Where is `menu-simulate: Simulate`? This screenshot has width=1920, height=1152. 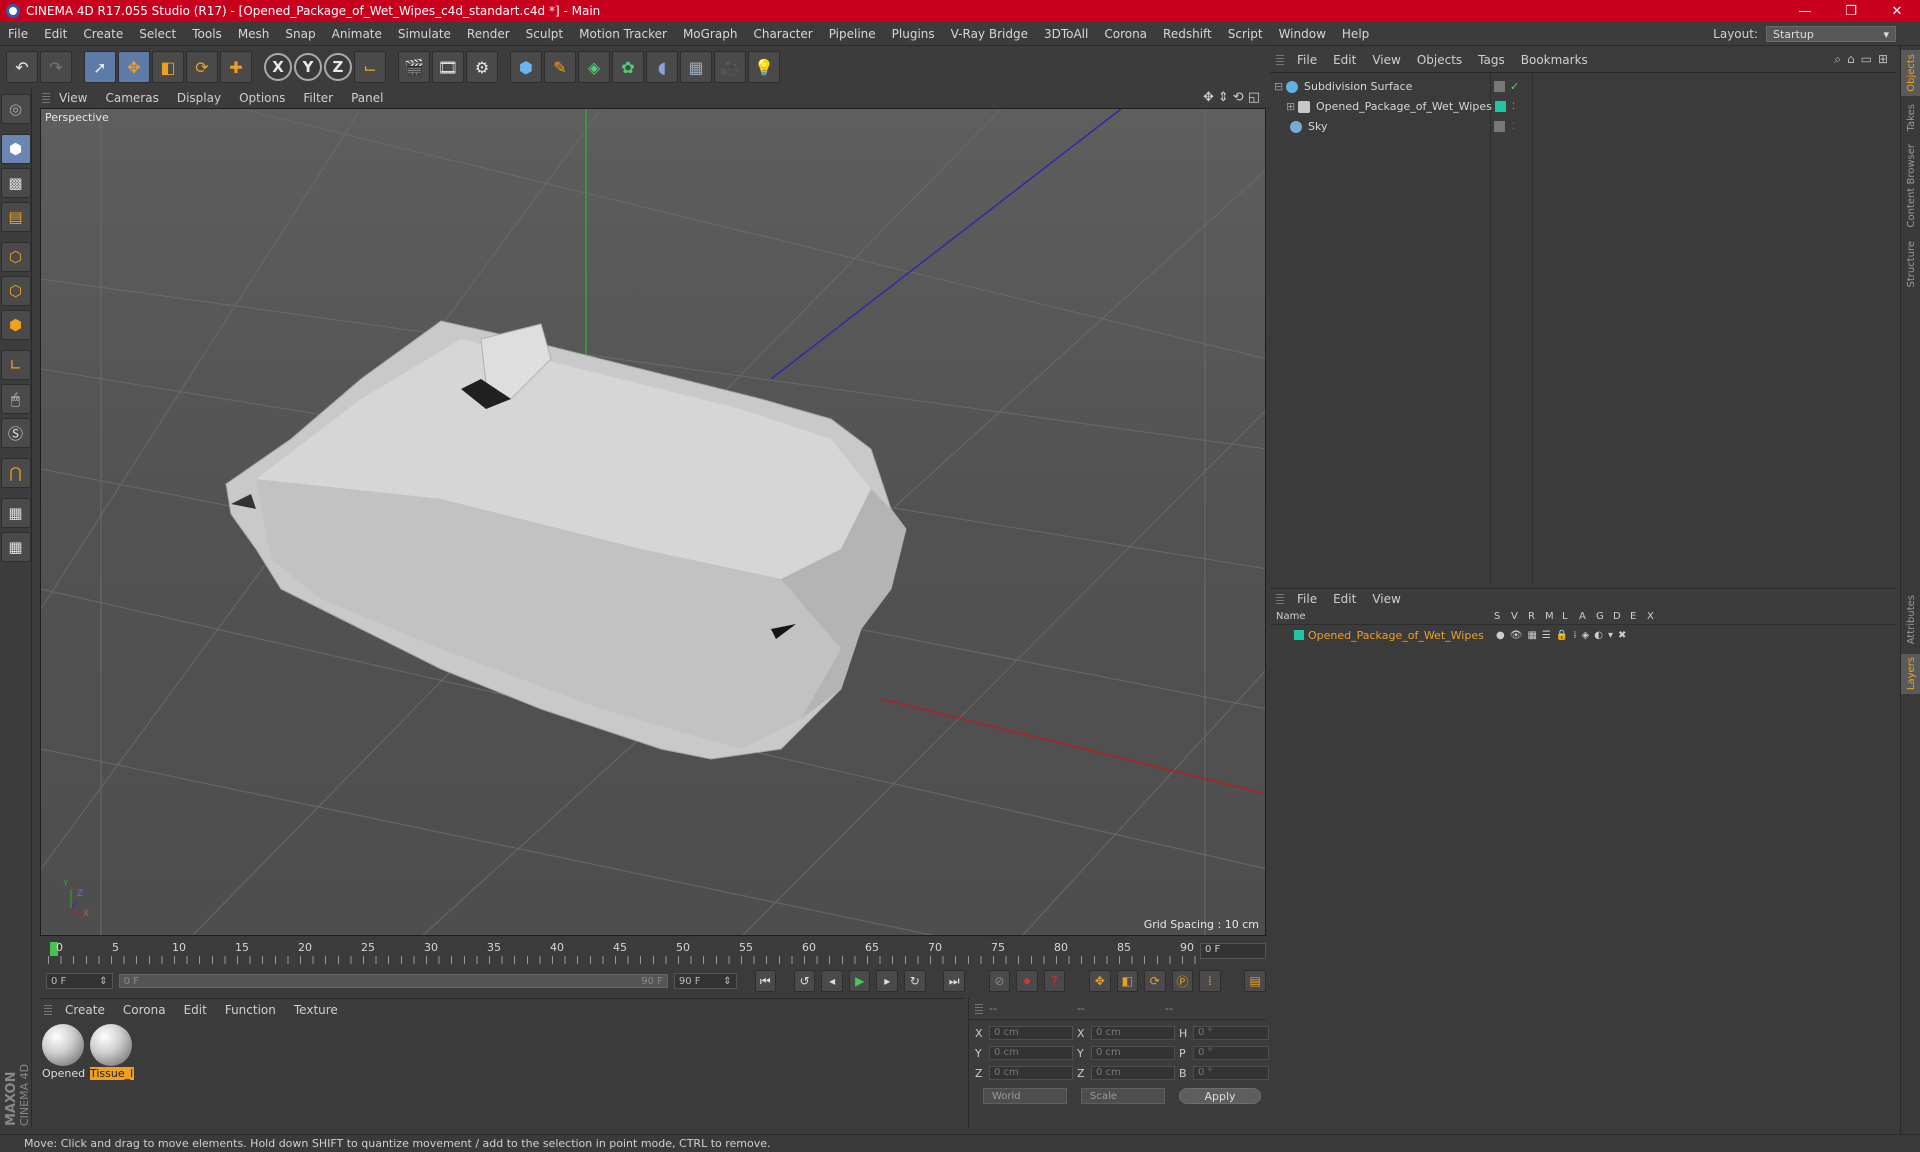 menu-simulate: Simulate is located at coordinates (424, 34).